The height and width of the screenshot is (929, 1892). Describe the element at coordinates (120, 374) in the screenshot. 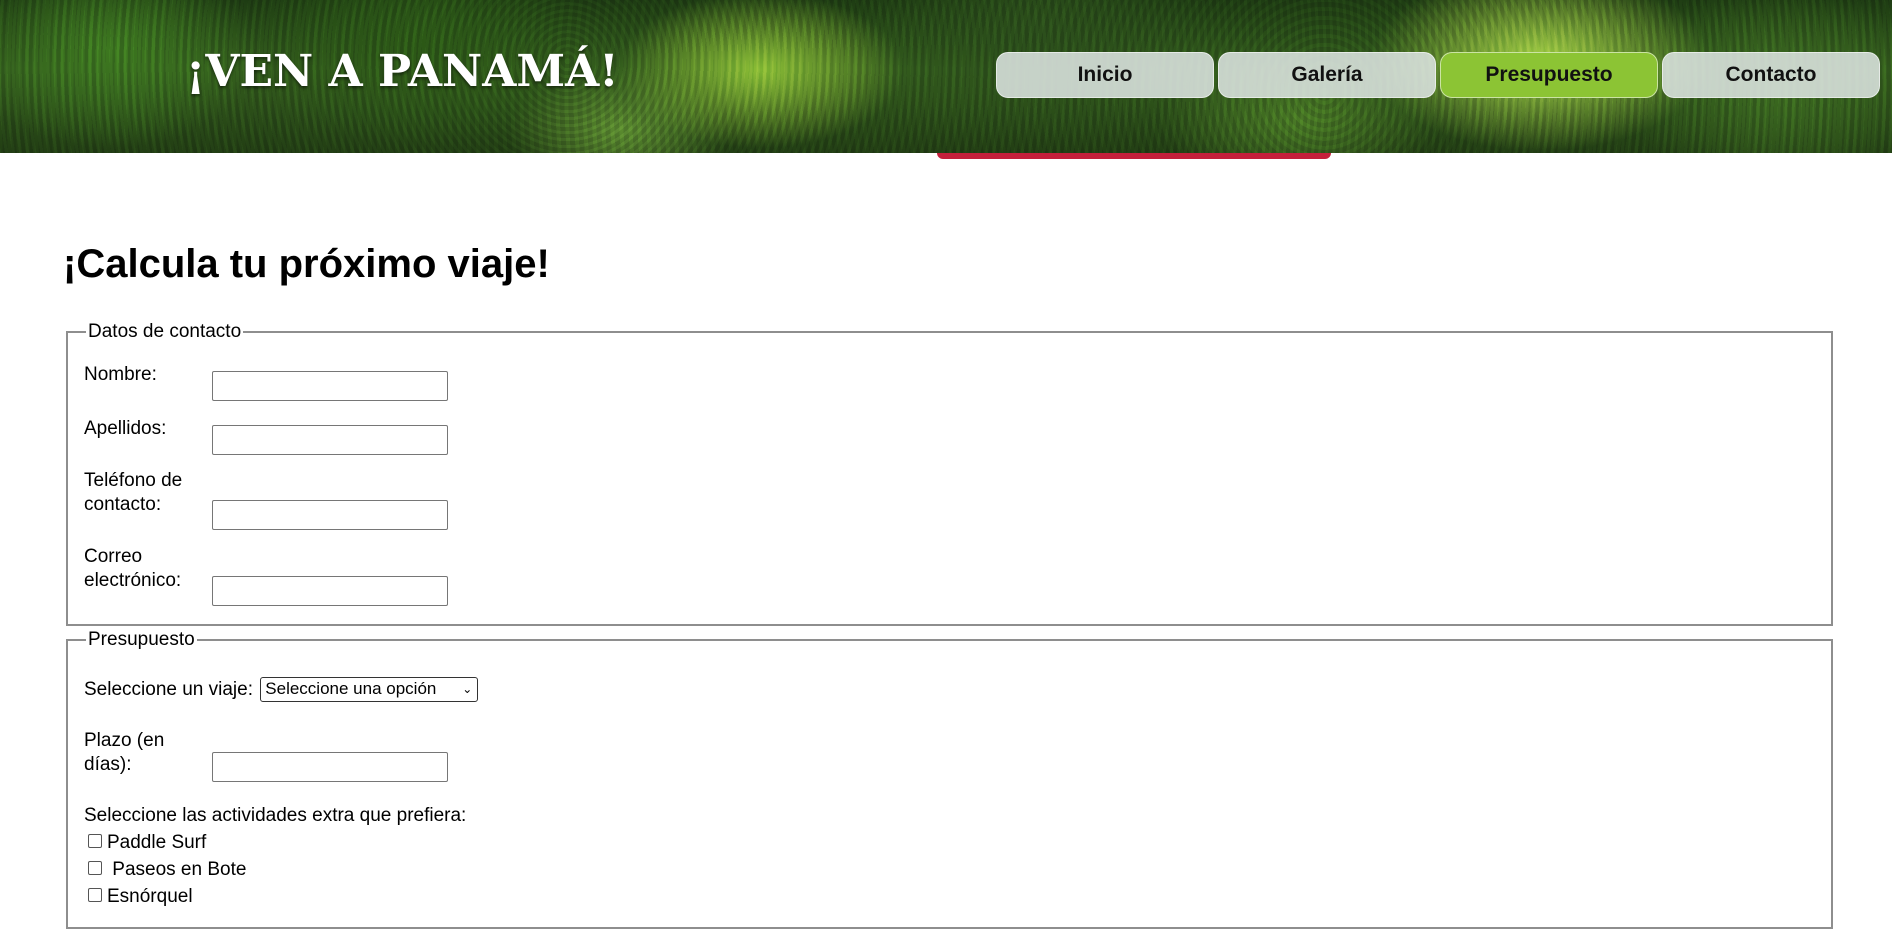

I see `nombre-label: Nombre:` at that location.